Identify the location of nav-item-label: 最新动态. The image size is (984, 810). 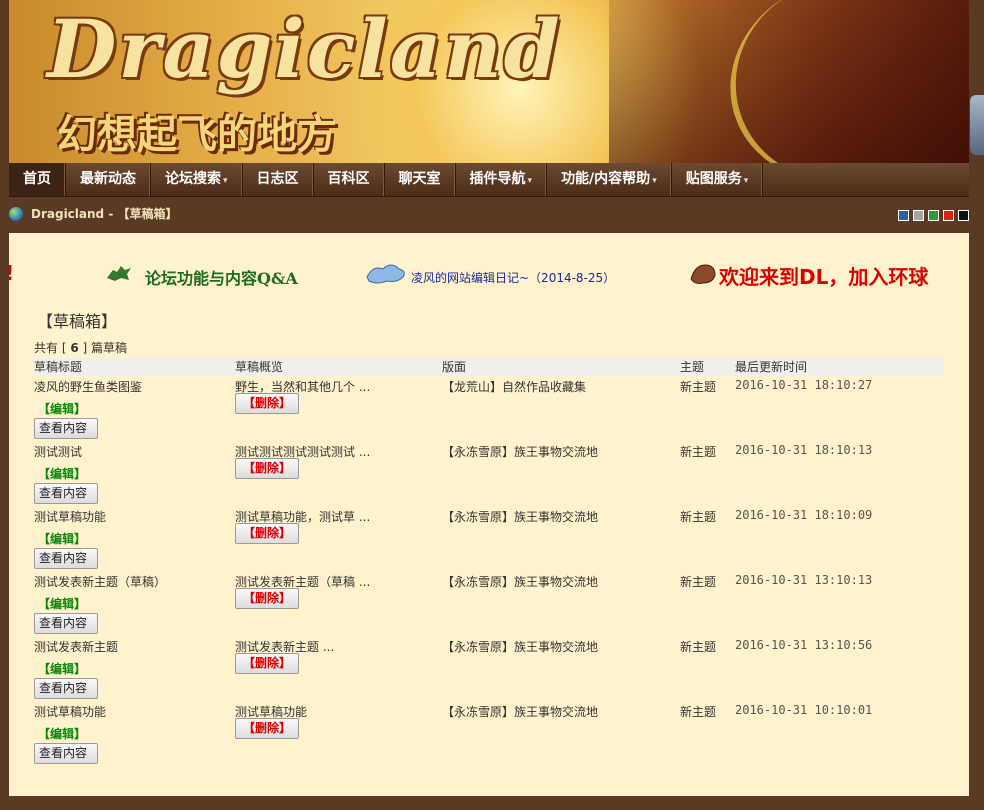
(108, 179).